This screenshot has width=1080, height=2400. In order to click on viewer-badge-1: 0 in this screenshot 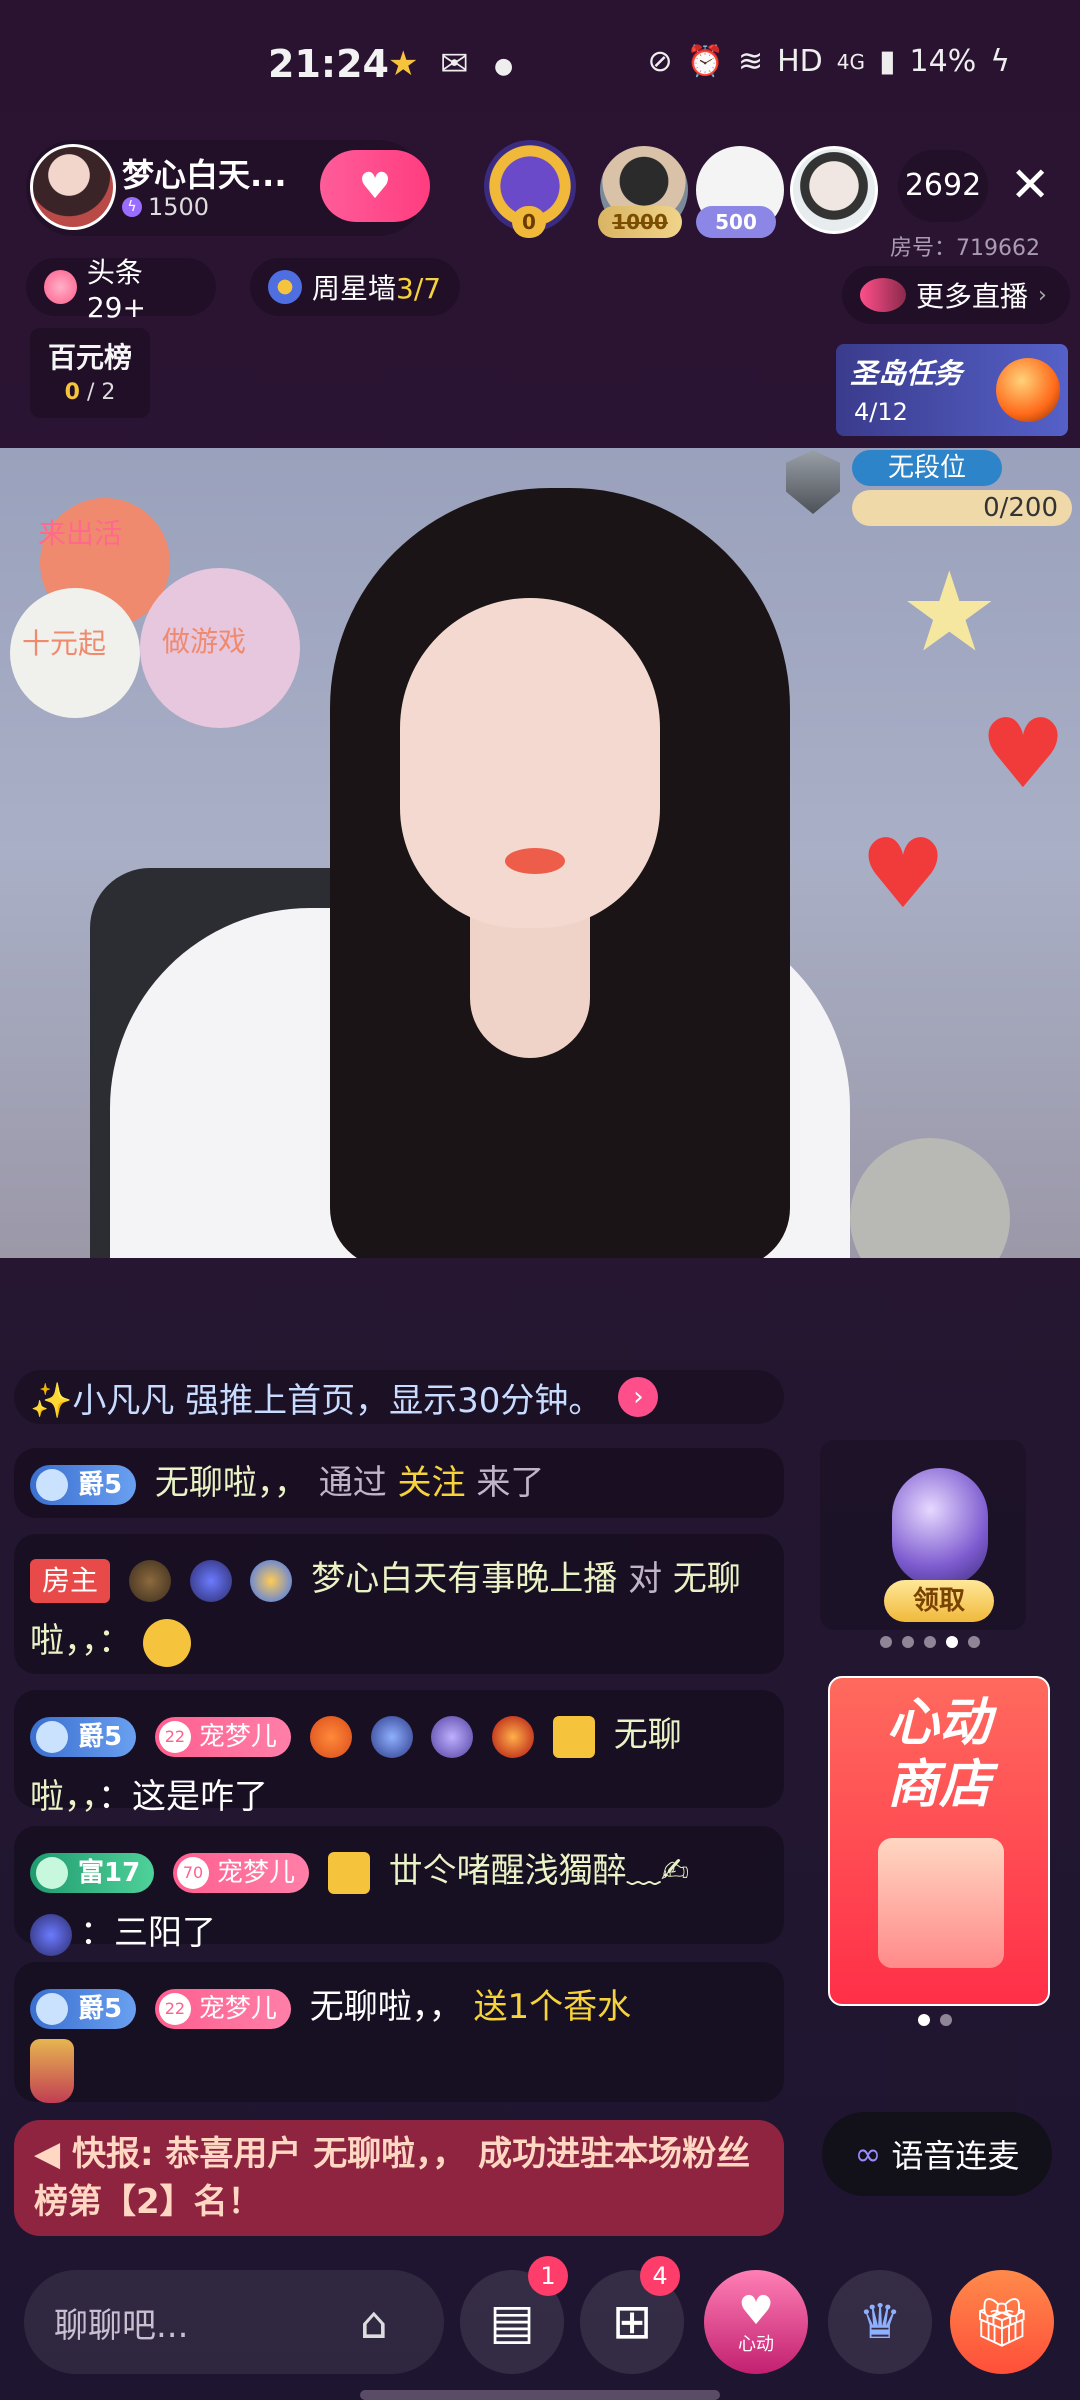, I will do `click(529, 222)`.